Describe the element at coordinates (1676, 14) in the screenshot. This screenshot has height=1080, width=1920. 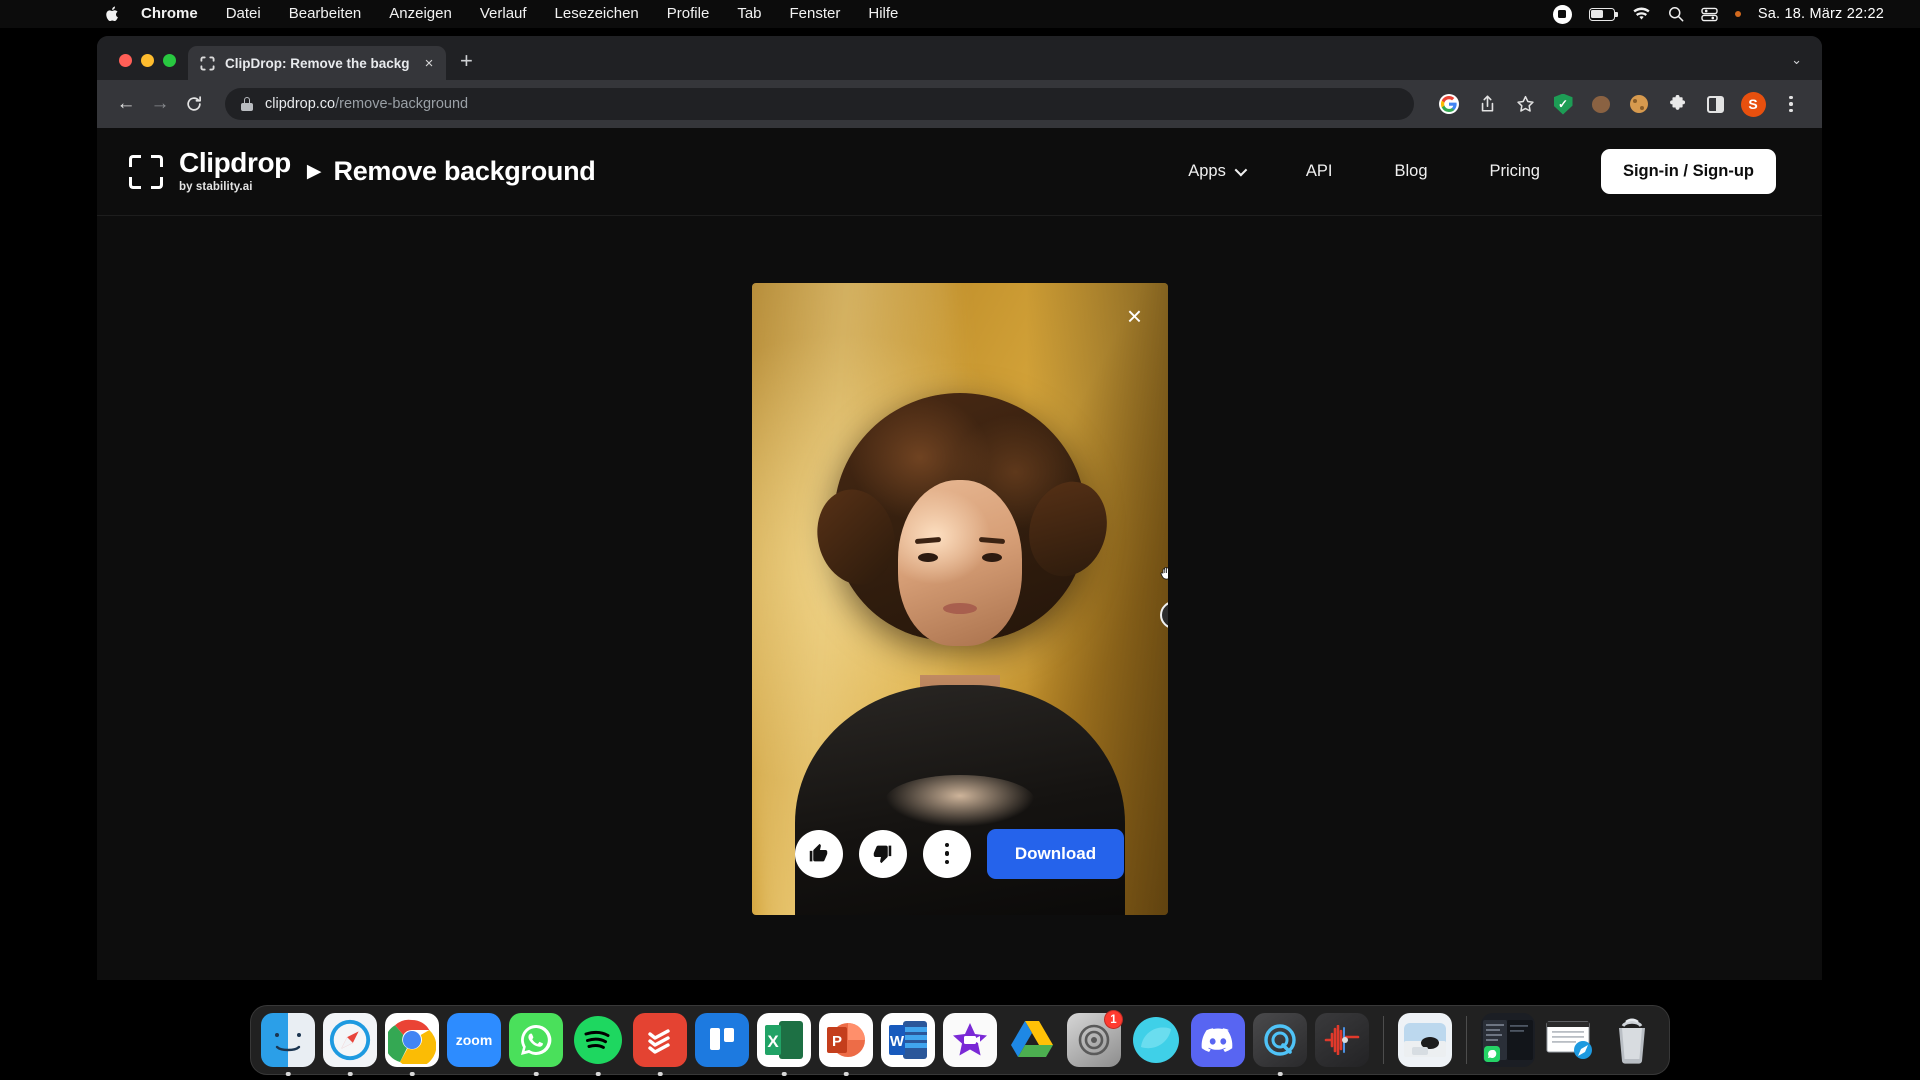
I see `spotlight-search-icon` at that location.